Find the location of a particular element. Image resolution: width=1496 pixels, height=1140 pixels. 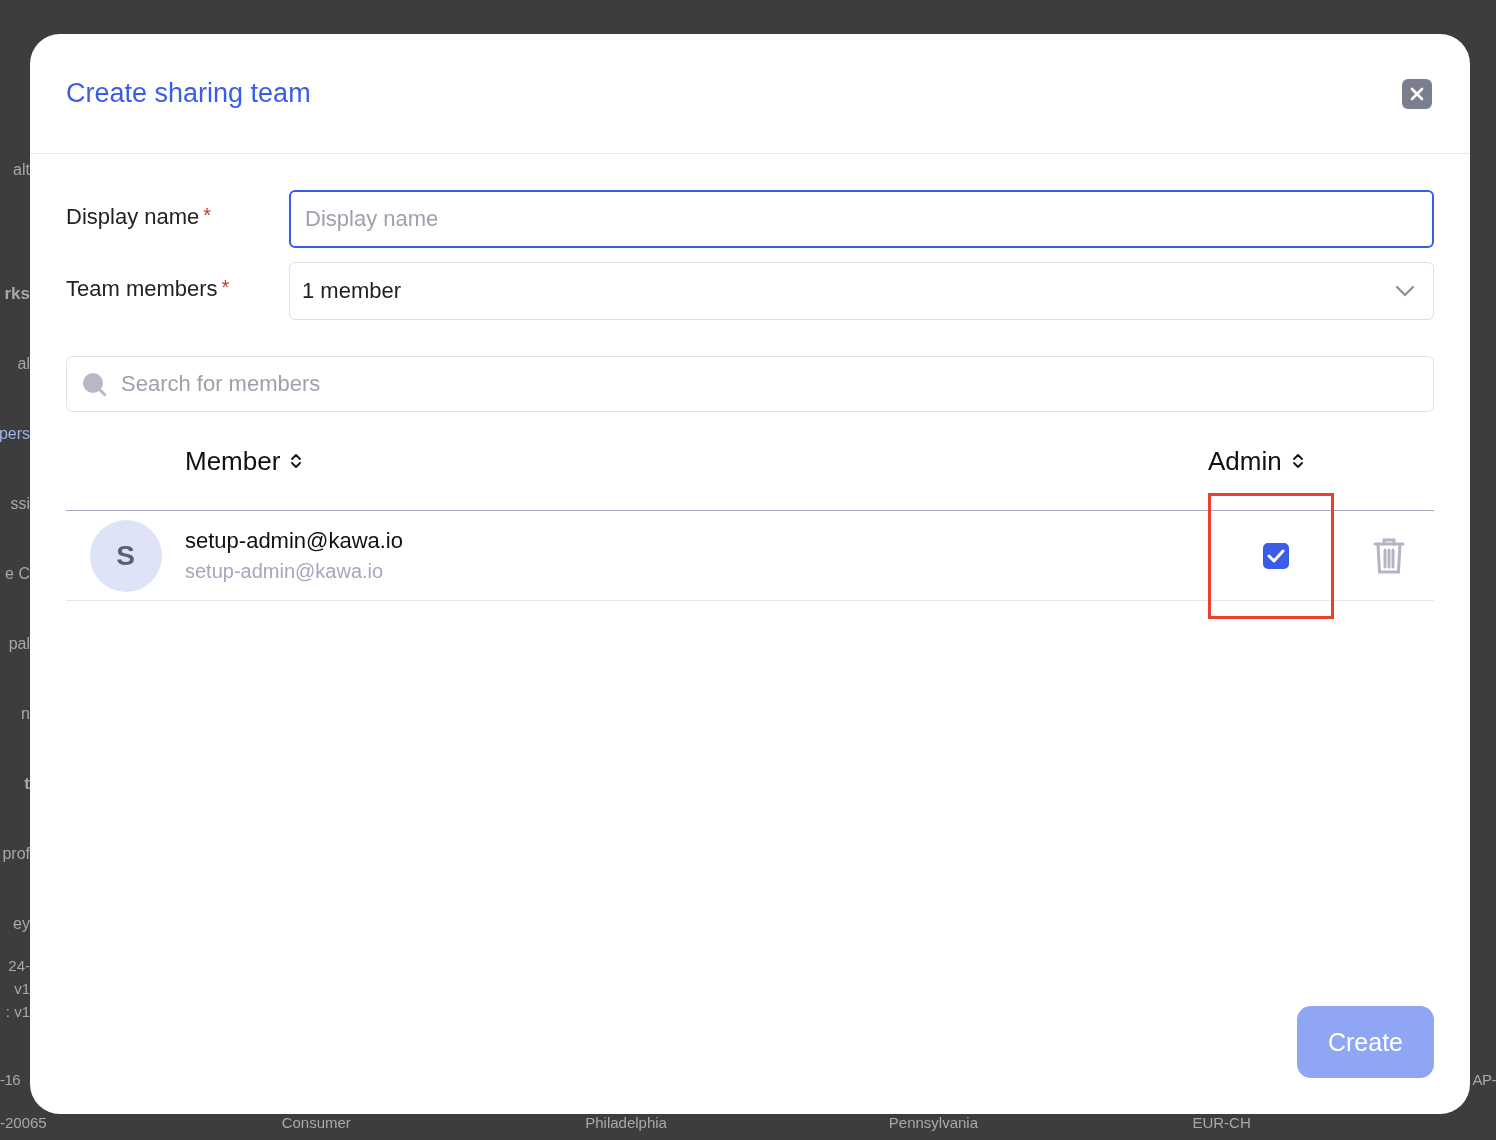

background-text: e C is located at coordinates (17, 574).